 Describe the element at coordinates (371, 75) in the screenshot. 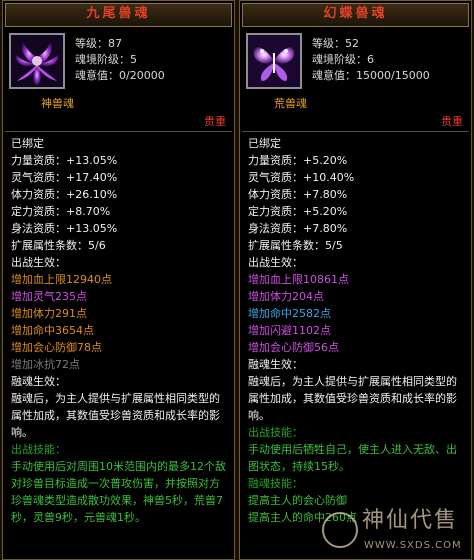

I see `soul-will-text: 魂意值：15000/15000` at that location.